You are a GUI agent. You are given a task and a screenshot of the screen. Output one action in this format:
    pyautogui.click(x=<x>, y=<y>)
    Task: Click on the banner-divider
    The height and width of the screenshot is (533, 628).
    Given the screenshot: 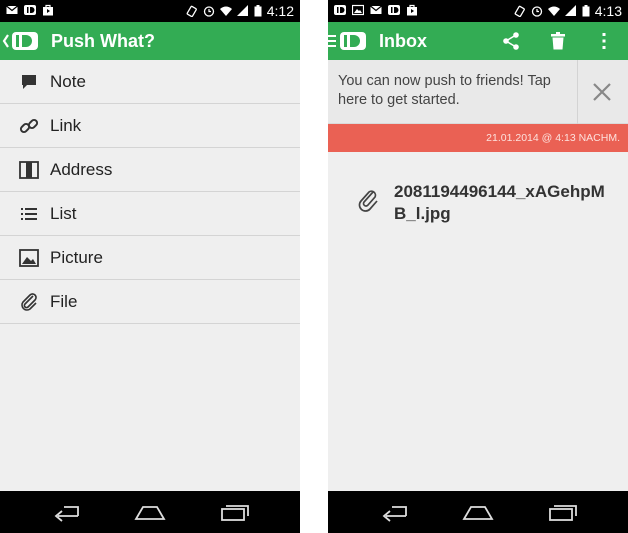 What is the action you would take?
    pyautogui.click(x=577, y=92)
    